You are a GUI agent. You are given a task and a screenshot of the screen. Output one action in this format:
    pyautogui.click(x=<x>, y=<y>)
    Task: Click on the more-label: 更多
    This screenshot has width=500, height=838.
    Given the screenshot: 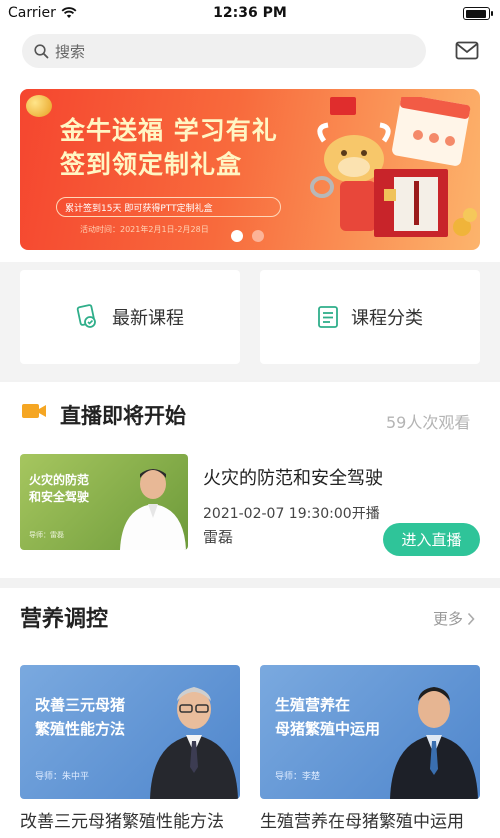 What is the action you would take?
    pyautogui.click(x=448, y=619)
    